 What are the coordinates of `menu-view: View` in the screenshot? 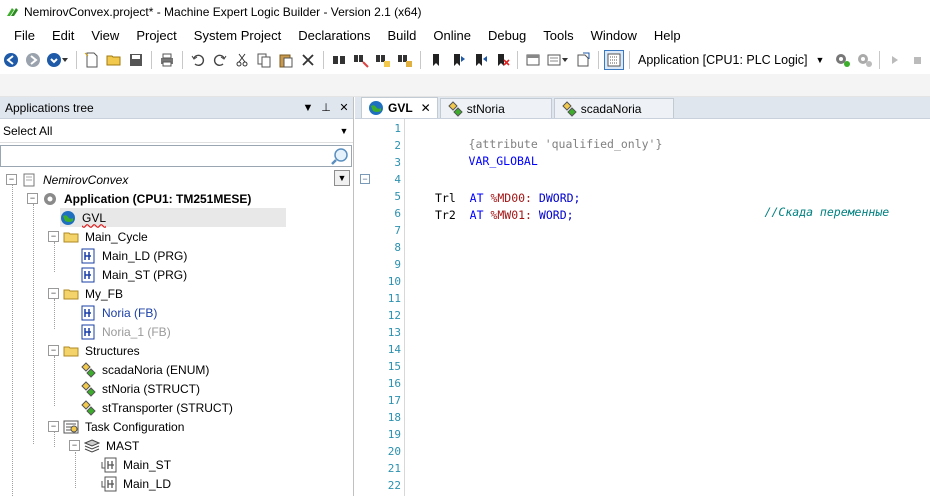 It's located at (105, 35).